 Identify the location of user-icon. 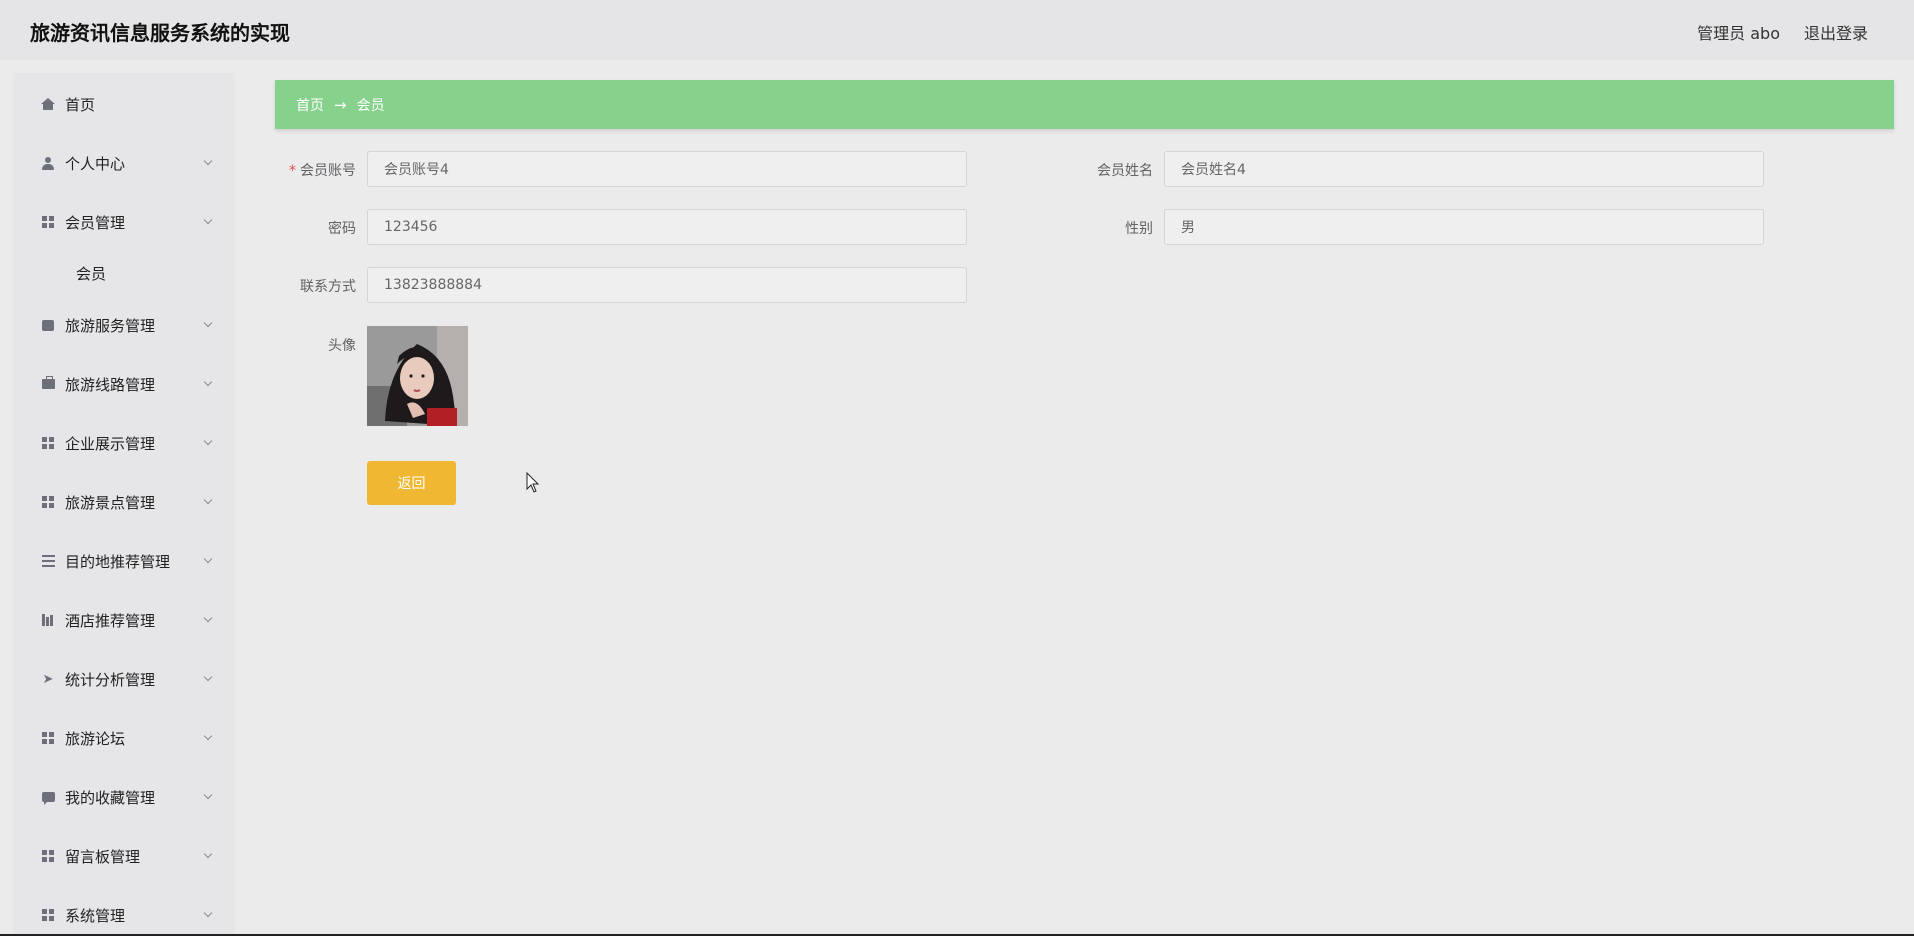
(48, 163).